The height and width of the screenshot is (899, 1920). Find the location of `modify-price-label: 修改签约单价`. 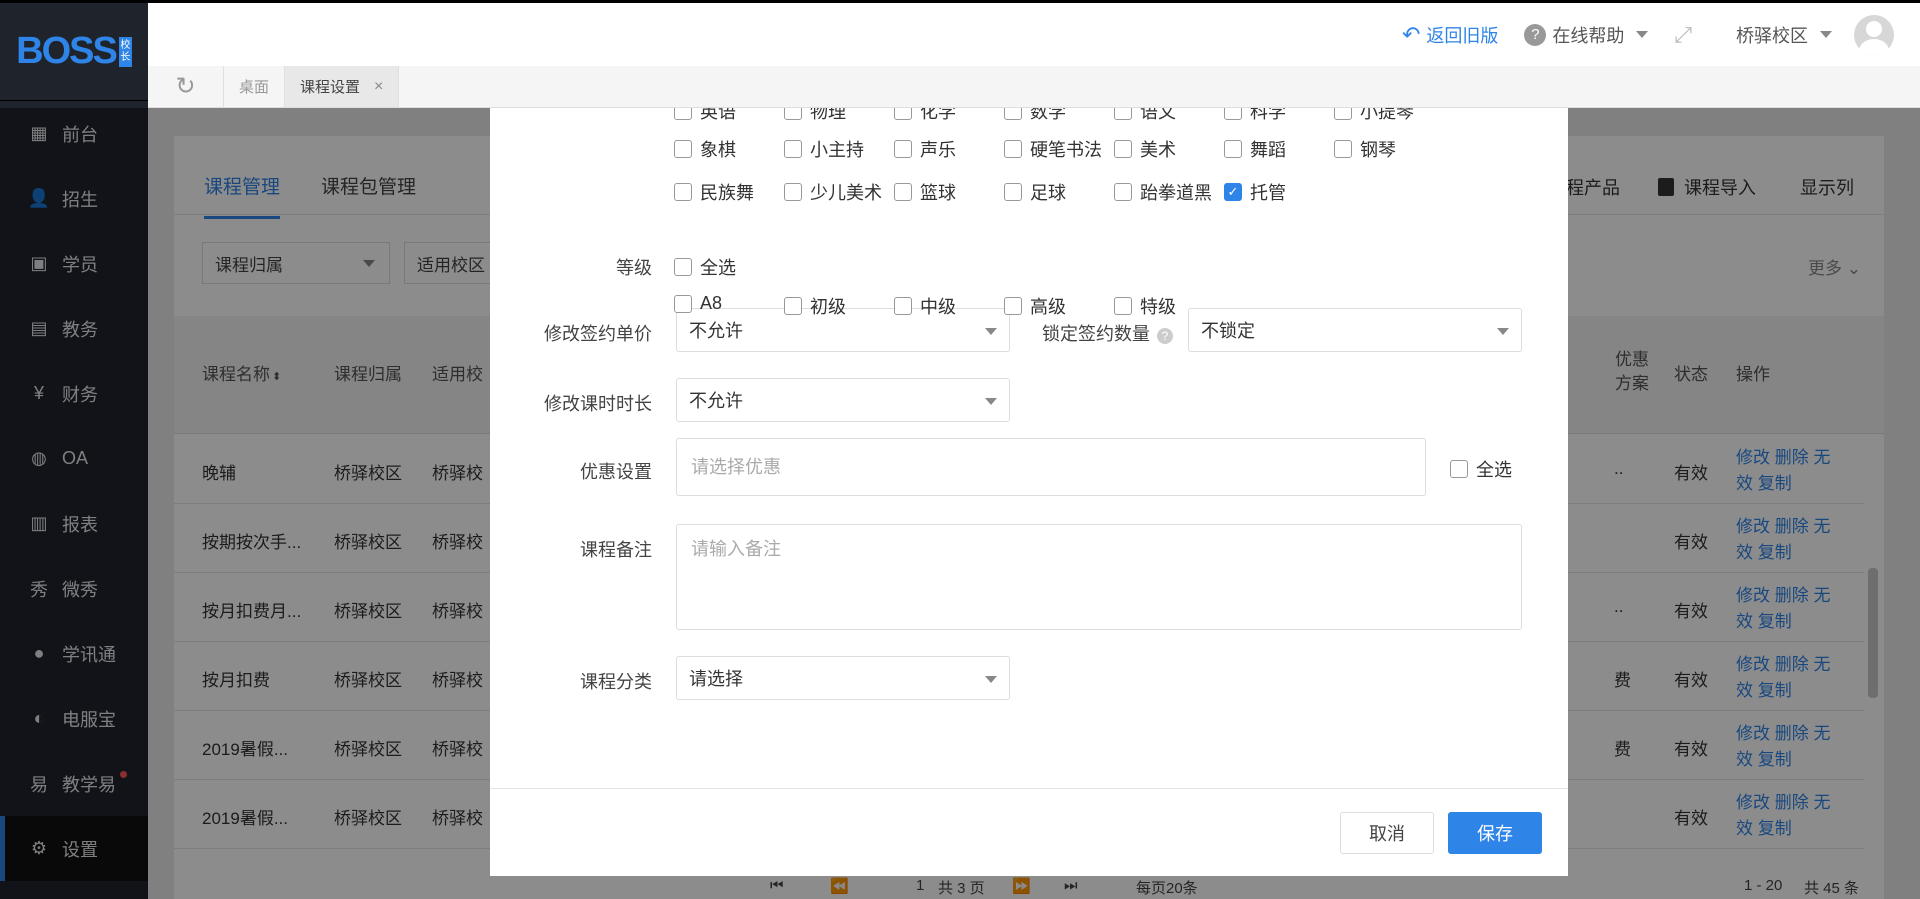

modify-price-label: 修改签约单价 is located at coordinates (598, 334).